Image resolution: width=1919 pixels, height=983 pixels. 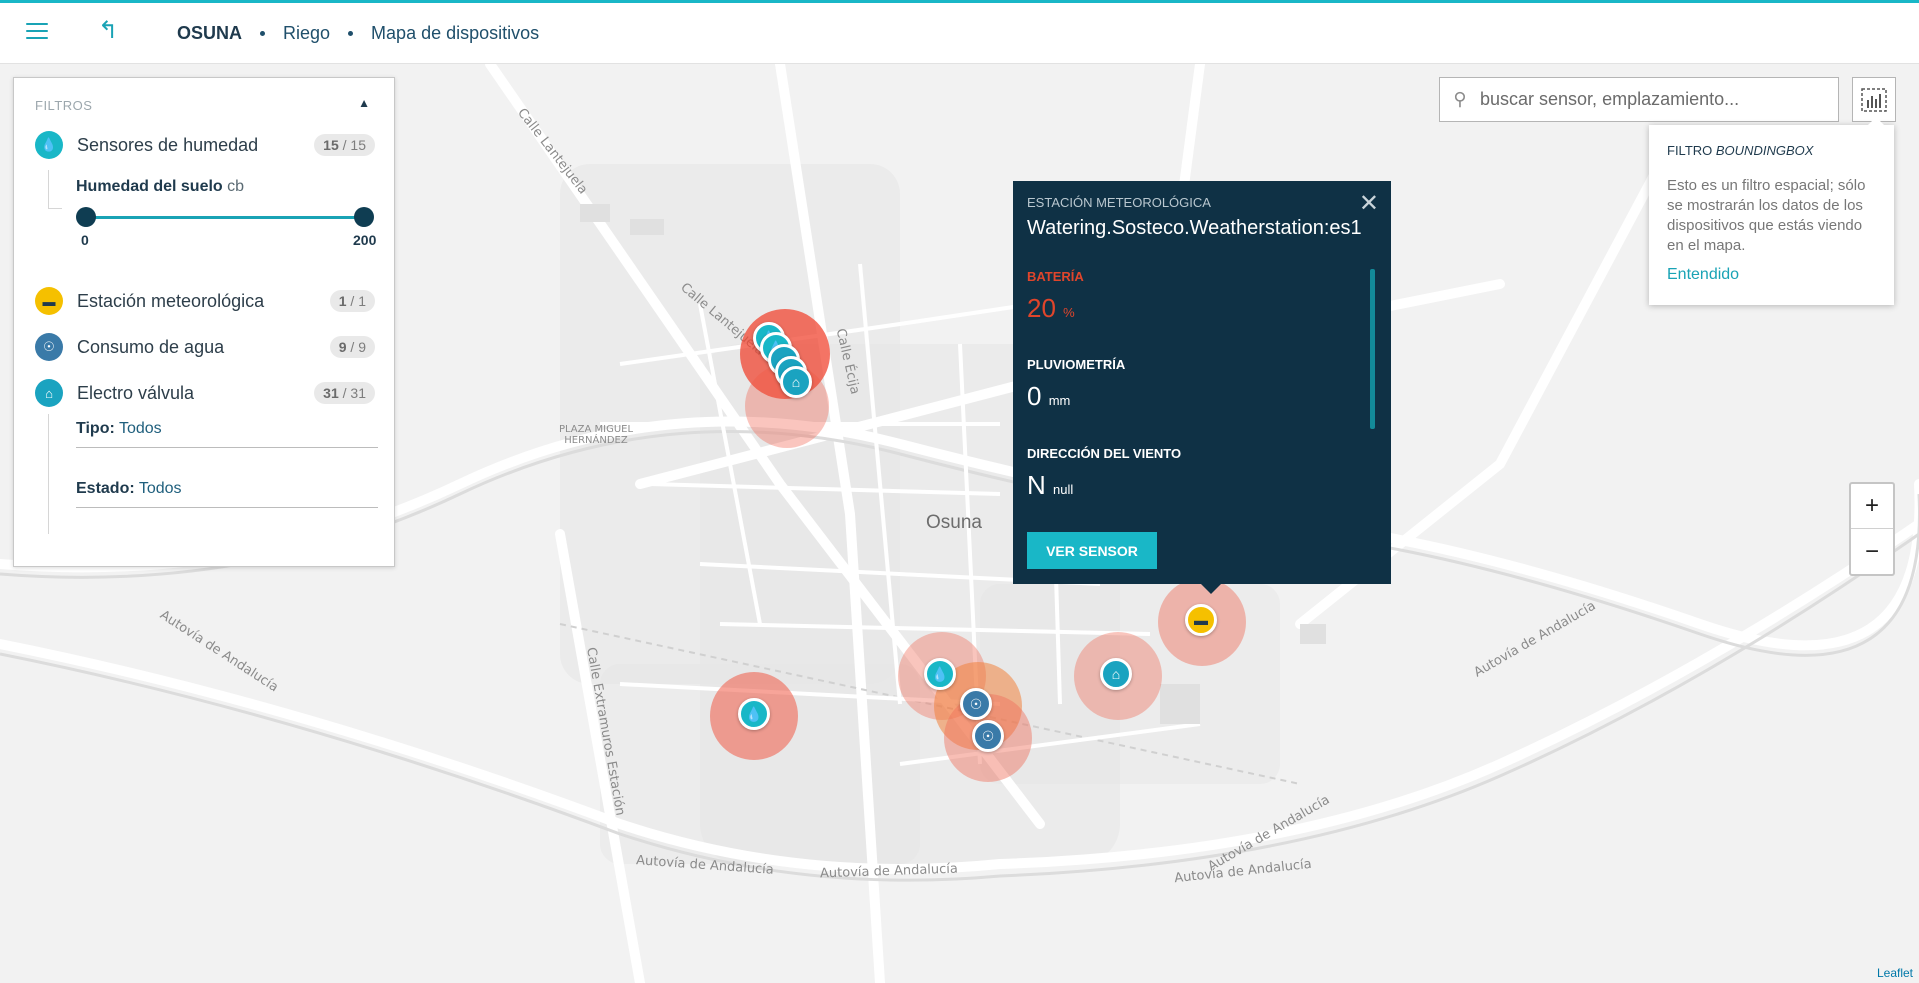 What do you see at coordinates (168, 144) in the screenshot?
I see `filter-label: Sensores de humedad` at bounding box center [168, 144].